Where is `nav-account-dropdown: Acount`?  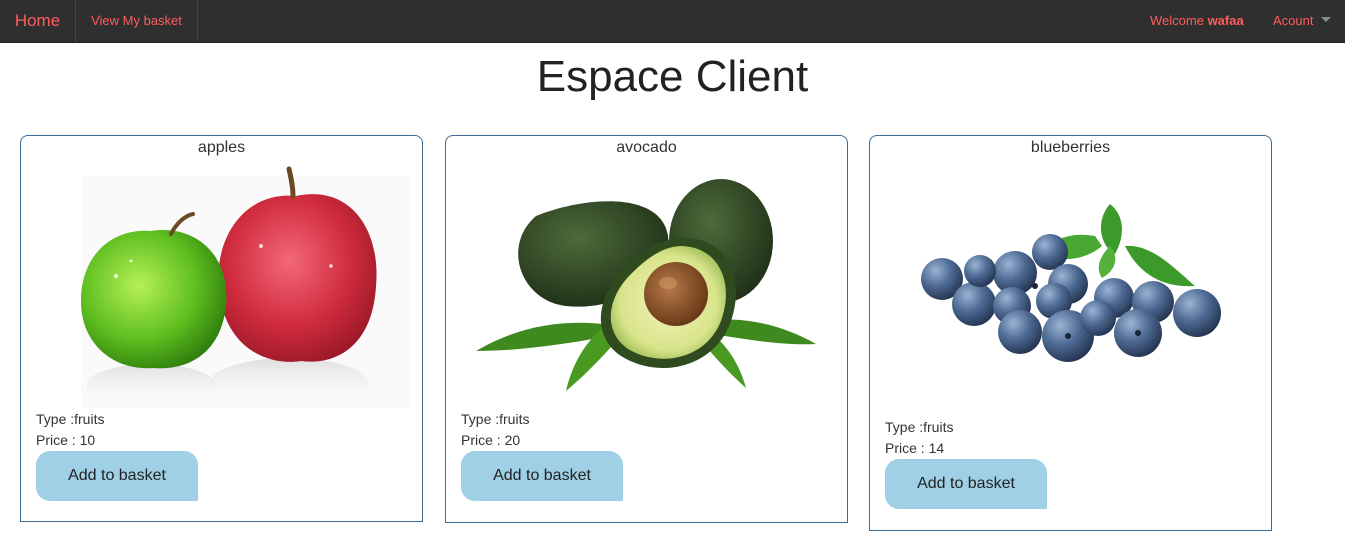 nav-account-dropdown: Acount is located at coordinates (1302, 21).